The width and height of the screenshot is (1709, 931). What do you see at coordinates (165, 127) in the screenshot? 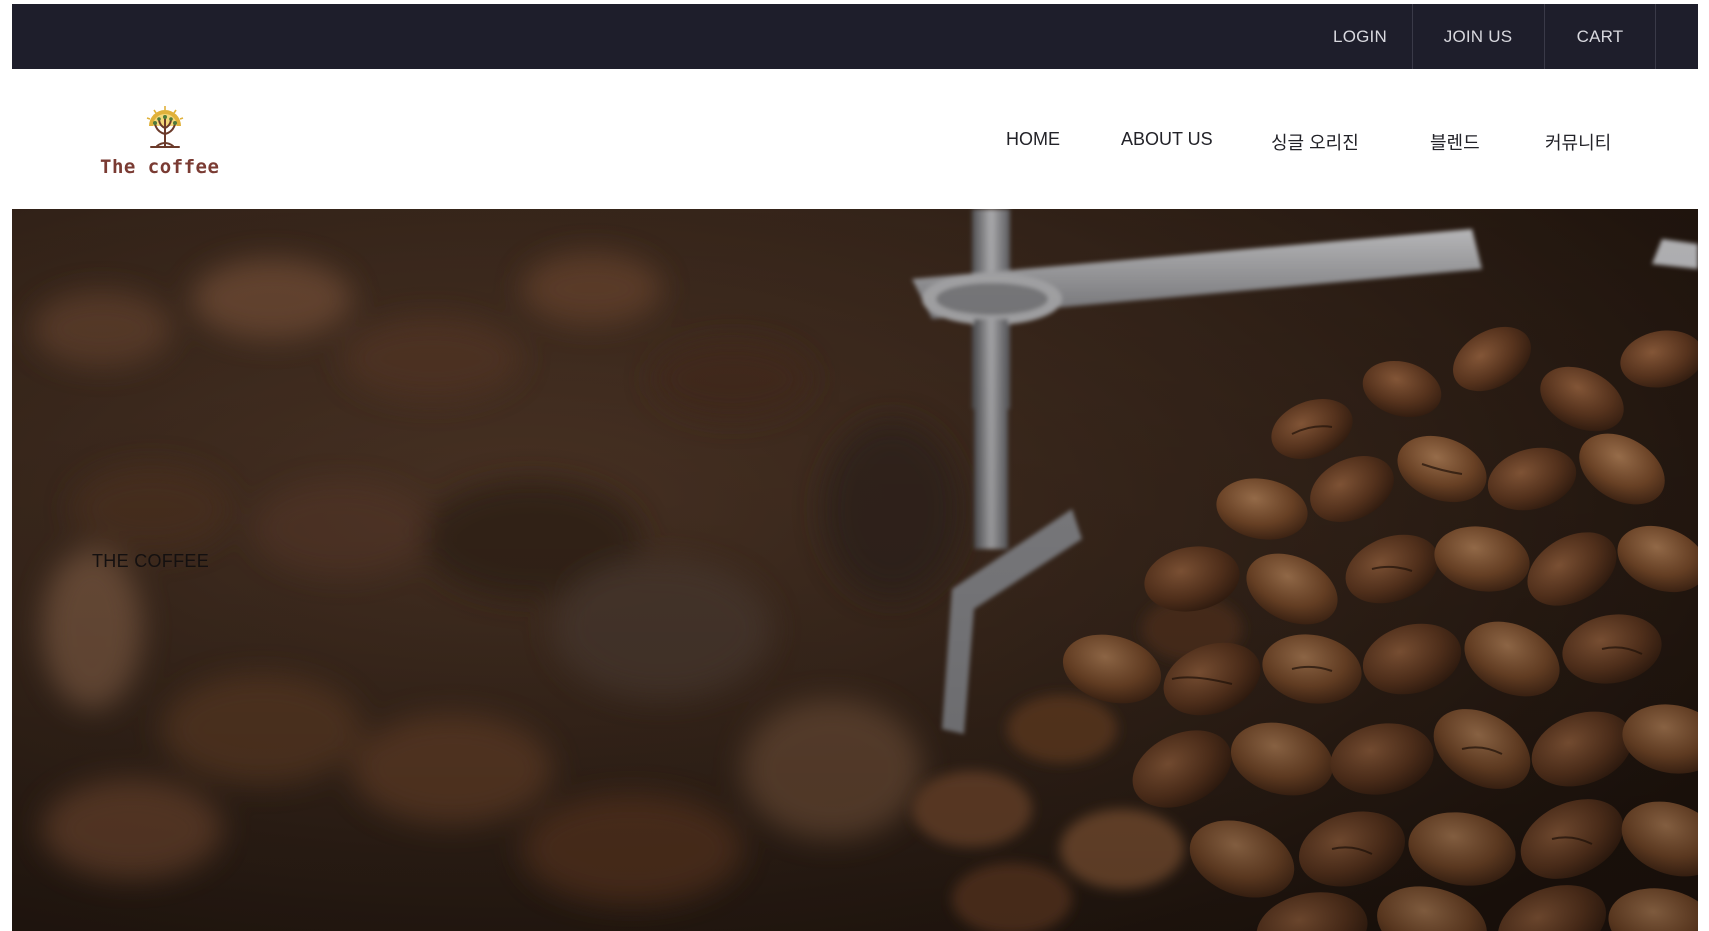
I see `coffee-tree-icon` at bounding box center [165, 127].